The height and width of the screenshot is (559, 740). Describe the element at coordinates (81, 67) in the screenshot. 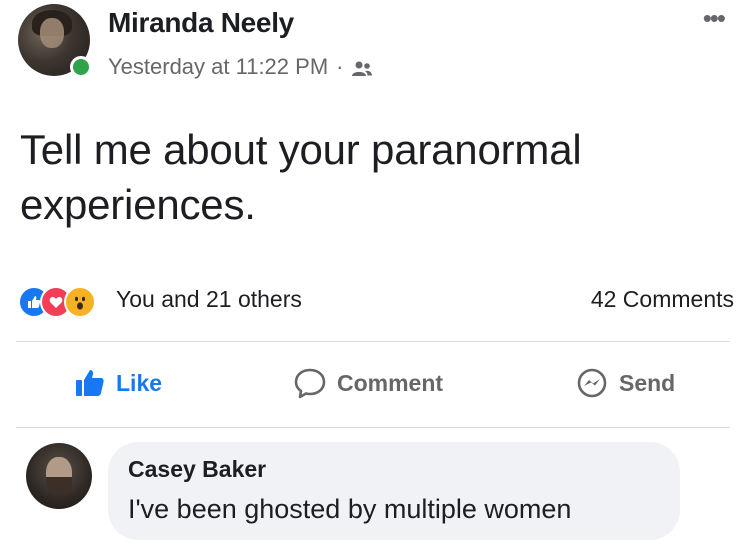

I see `online-status-indicator` at that location.